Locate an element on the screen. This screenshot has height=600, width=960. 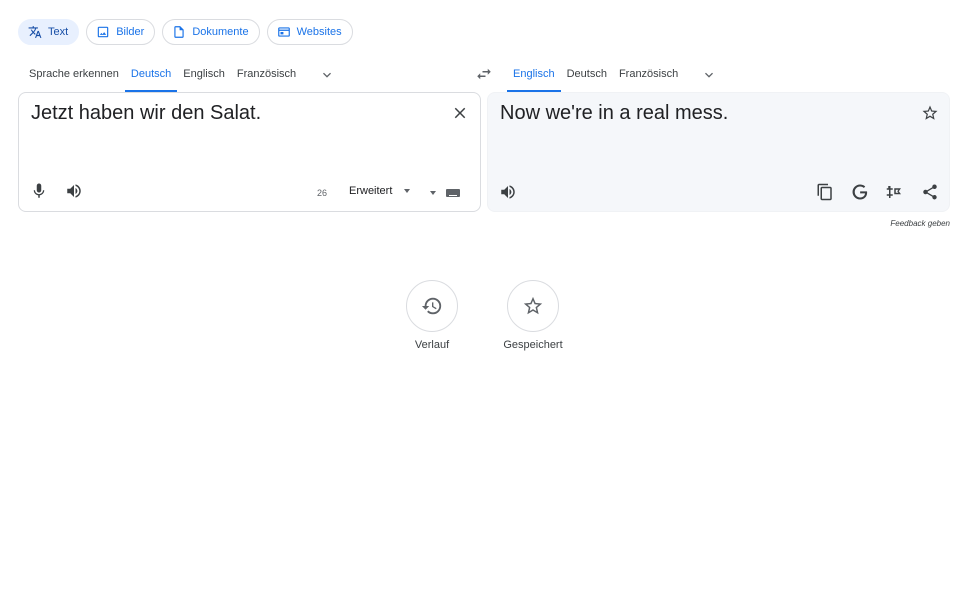
documents-mode-label: Dokumente is located at coordinates (220, 32).